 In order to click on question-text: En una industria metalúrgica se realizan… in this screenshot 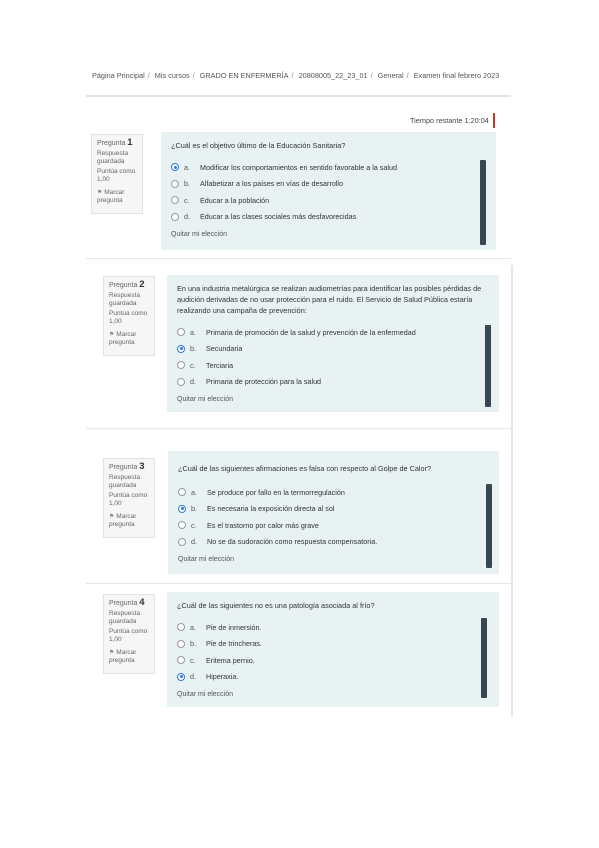, I will do `click(329, 299)`.